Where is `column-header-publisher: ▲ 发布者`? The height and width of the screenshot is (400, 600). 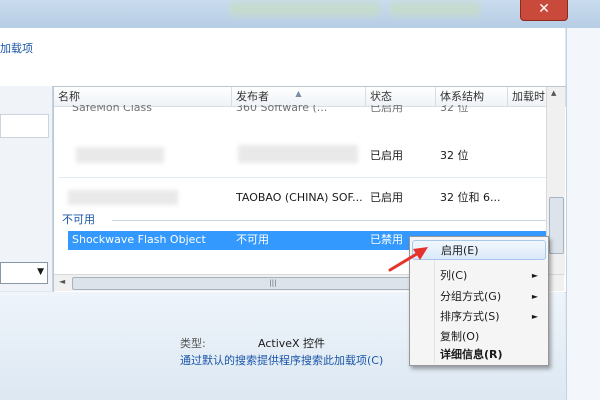
column-header-publisher: ▲ 发布者 is located at coordinates (299, 97).